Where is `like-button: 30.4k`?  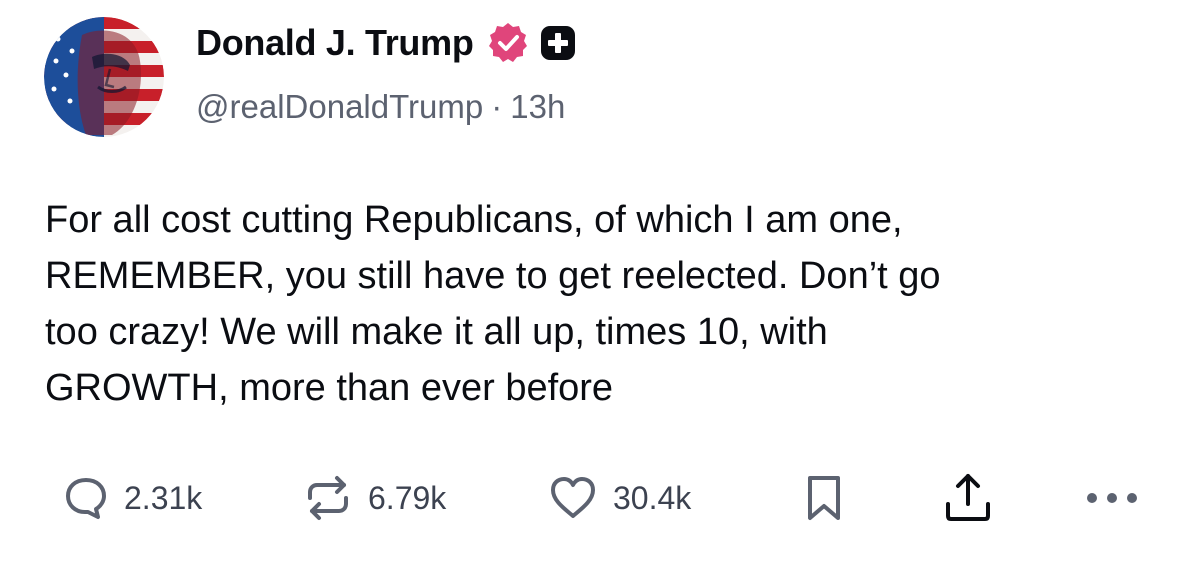
like-button: 30.4k is located at coordinates (619, 498).